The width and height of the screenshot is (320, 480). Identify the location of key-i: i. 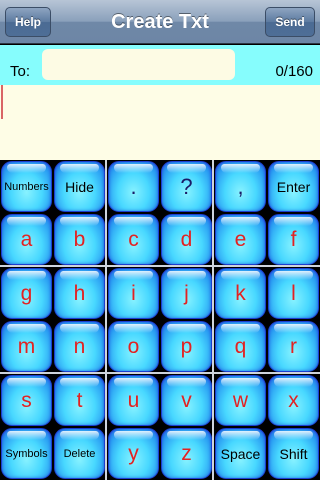
(133, 293).